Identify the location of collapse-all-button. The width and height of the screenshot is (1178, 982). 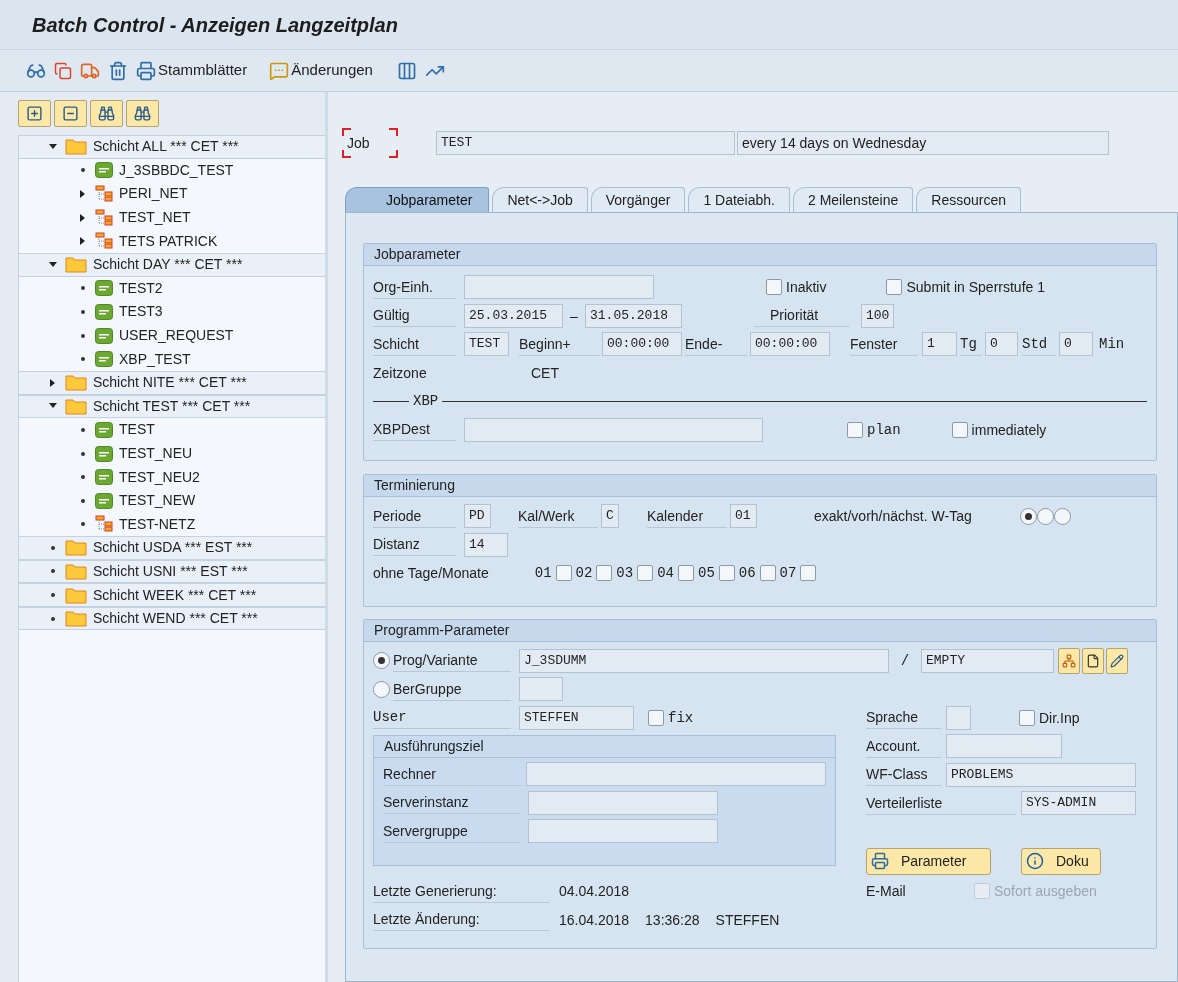
(70, 113).